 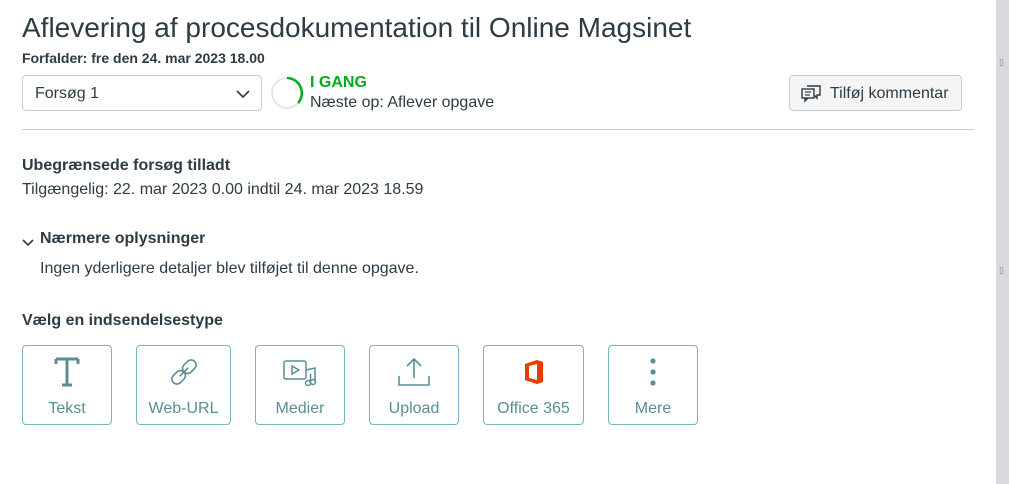 I want to click on due-date: Forfalder: fre den 24. mar 2023 18.00, so click(x=143, y=58).